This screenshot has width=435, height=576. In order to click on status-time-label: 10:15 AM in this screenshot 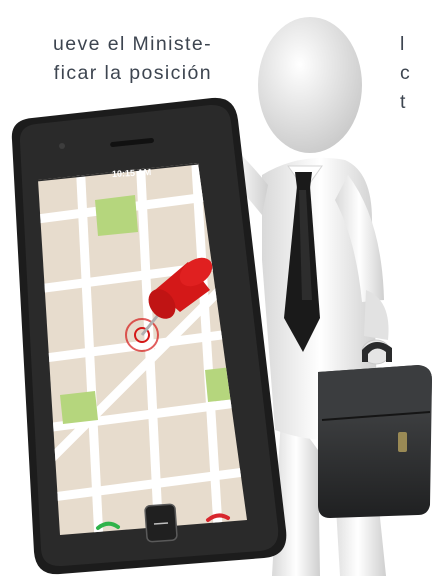, I will do `click(131, 173)`.